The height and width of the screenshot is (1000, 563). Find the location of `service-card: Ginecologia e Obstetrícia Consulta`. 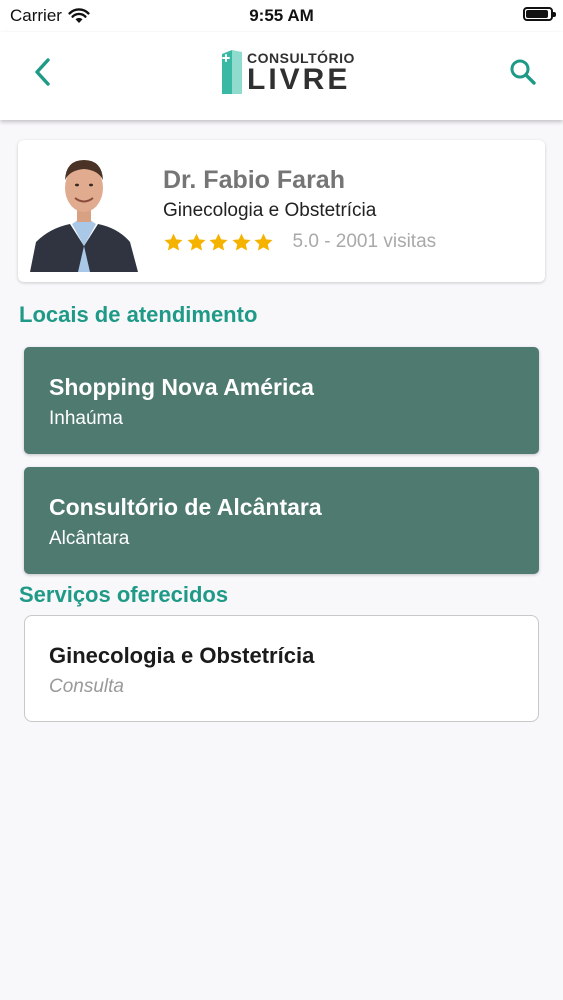

service-card: Ginecologia e Obstetrícia Consulta is located at coordinates (281, 668).